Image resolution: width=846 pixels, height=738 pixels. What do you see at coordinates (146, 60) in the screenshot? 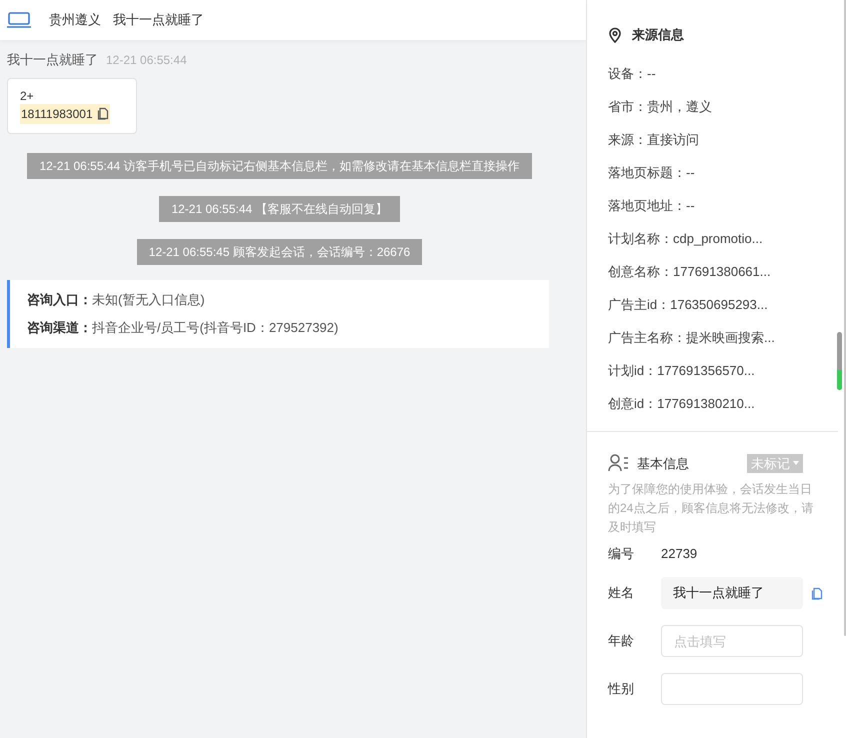
I see `message-time: 12-21 06:55:44` at bounding box center [146, 60].